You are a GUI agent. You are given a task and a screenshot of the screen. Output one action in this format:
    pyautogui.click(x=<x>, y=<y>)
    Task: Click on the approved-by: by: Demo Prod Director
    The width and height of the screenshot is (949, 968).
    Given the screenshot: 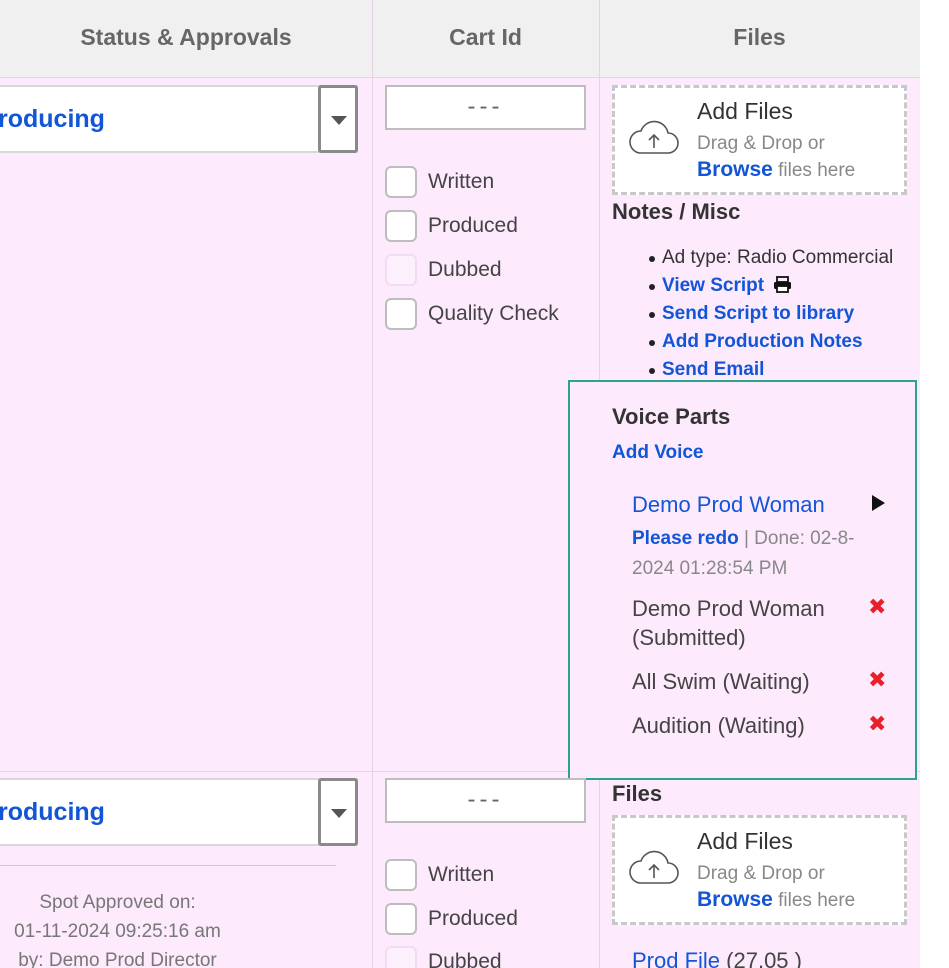 What is the action you would take?
    pyautogui.click(x=117, y=959)
    